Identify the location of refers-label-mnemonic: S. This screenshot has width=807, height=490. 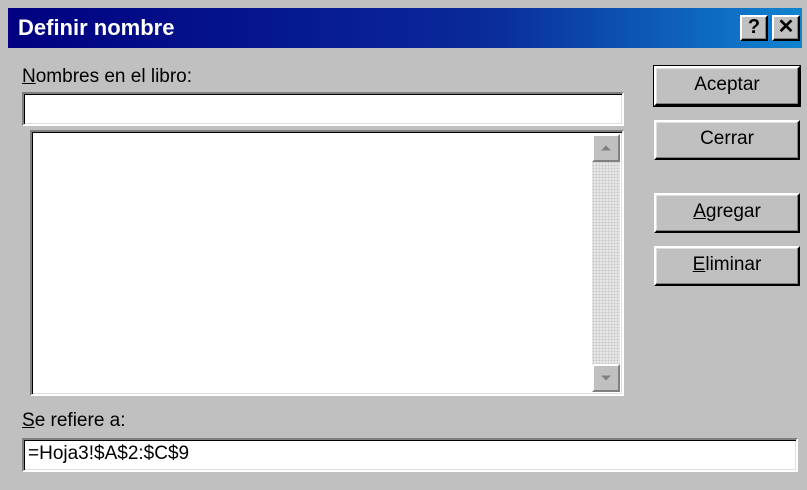
(28, 420).